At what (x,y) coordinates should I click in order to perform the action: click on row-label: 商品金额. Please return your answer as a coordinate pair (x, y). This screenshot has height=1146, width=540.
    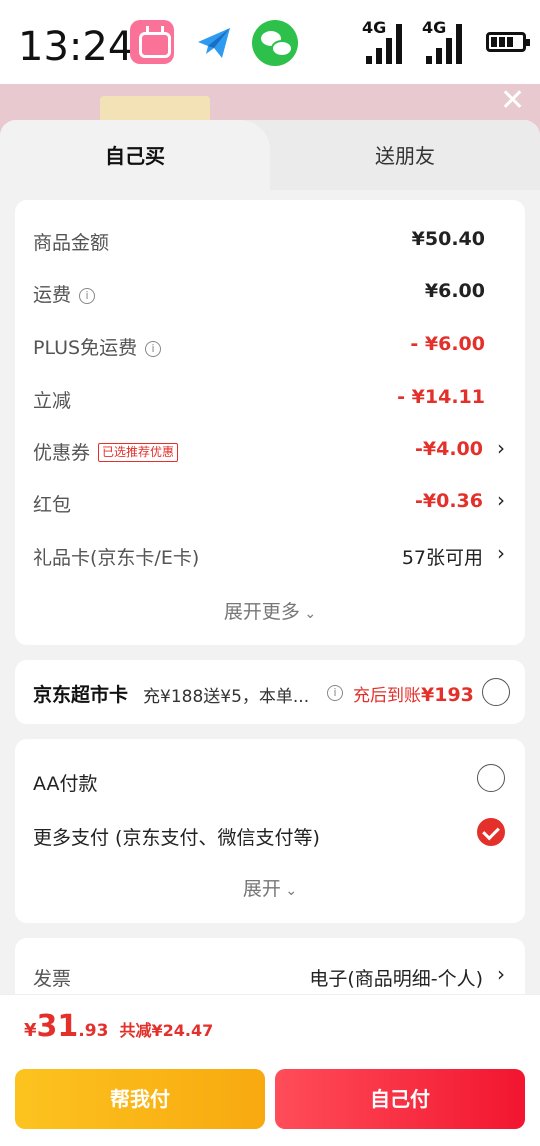
    Looking at the image, I should click on (71, 243).